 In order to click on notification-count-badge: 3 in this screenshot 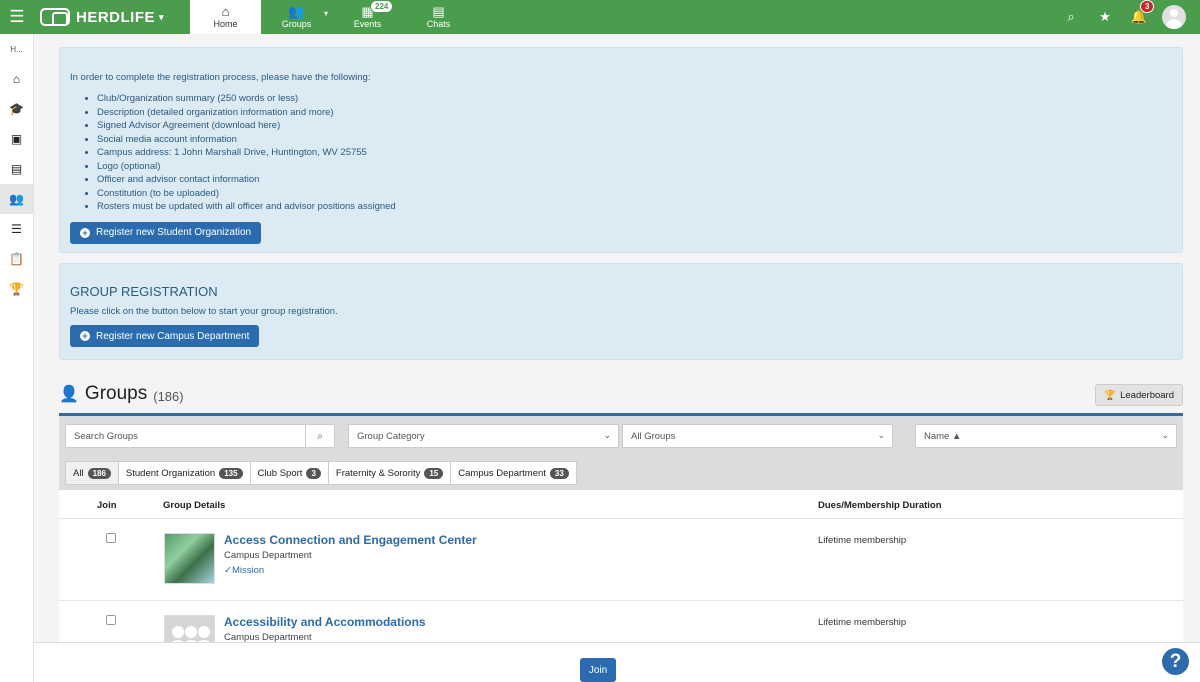, I will do `click(1147, 6)`.